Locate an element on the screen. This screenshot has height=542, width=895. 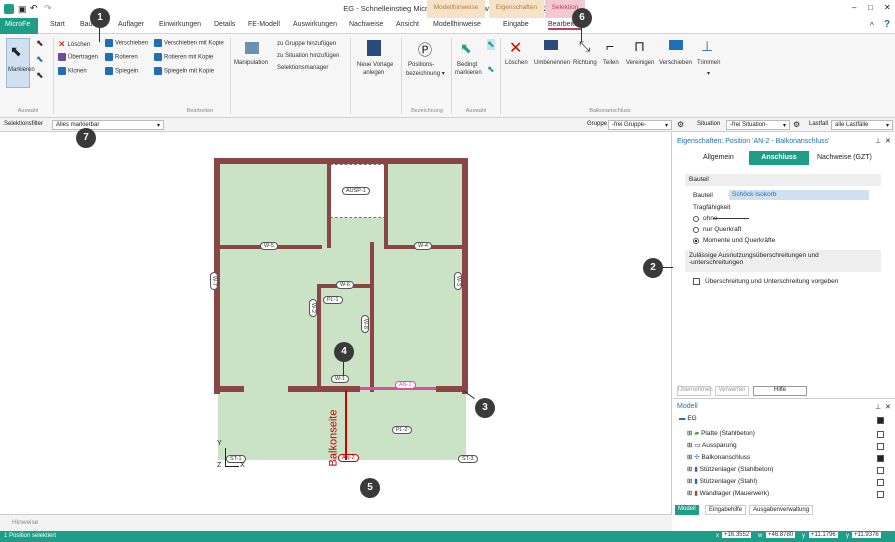
umbenennen-button: Umbenennen is located at coordinates (552, 58).